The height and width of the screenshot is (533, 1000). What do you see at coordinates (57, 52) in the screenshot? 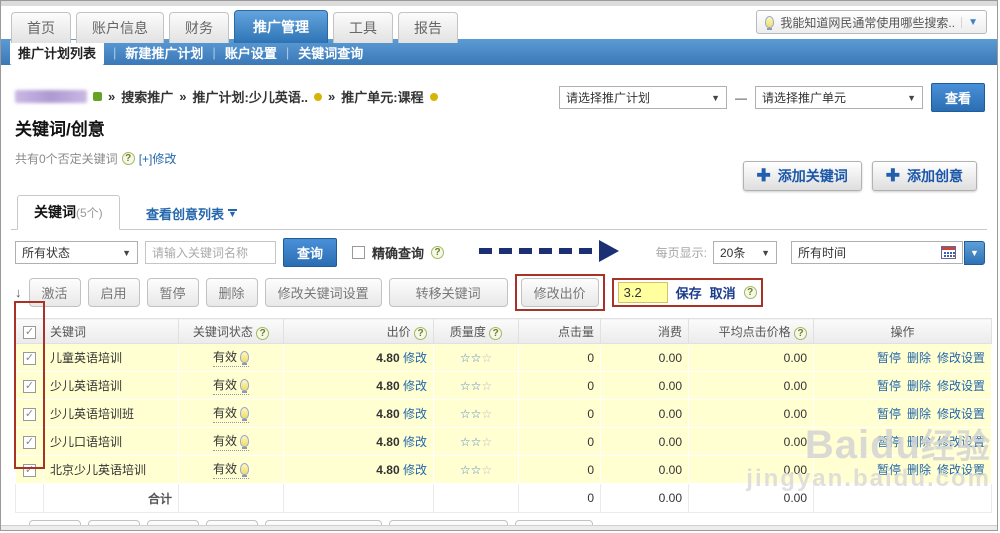
I see `subnav-plan-list: 推广计划列表` at bounding box center [57, 52].